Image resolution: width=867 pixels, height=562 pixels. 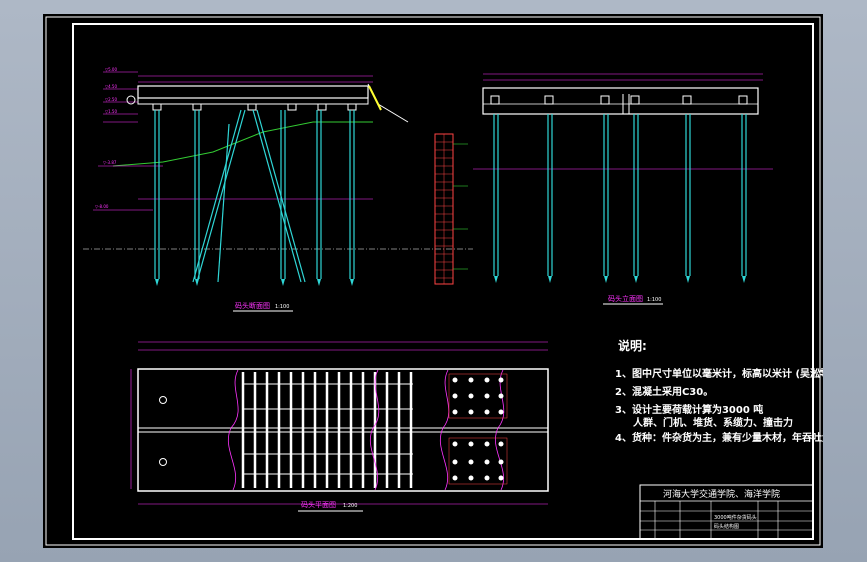 I want to click on svg-text: ▽-8.00, so click(x=102, y=206).